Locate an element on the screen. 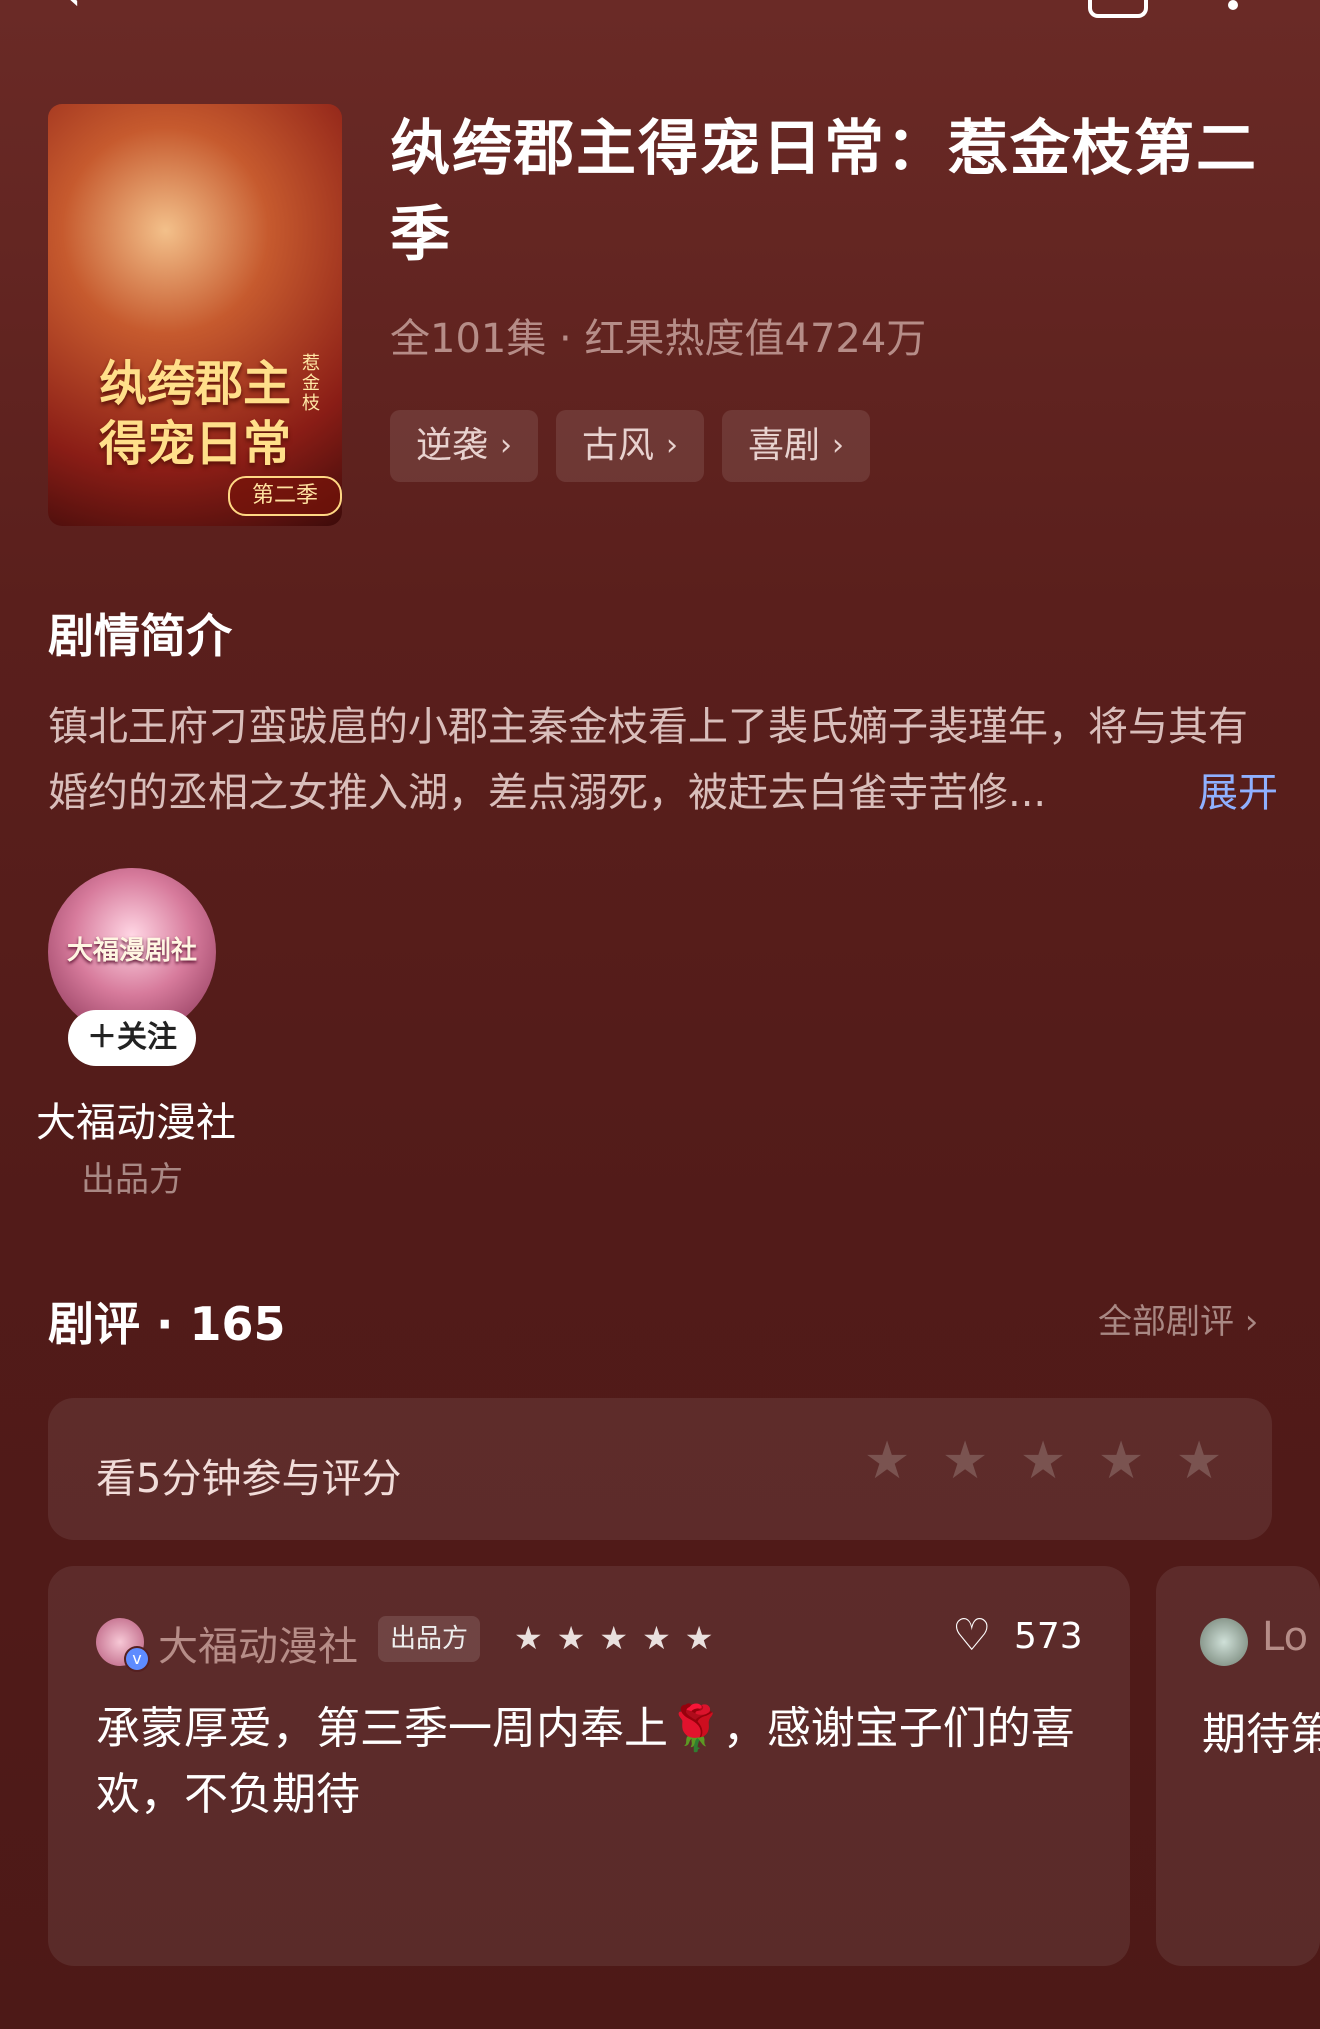 The height and width of the screenshot is (2029, 1320). verified-badge-icon: v is located at coordinates (137, 1659).